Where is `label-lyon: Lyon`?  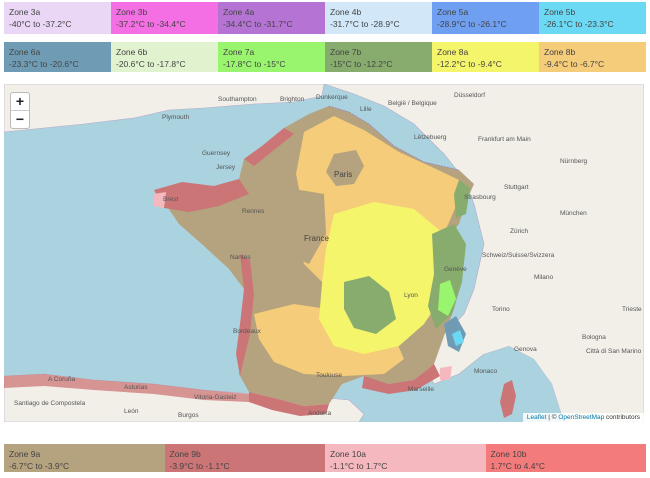 label-lyon: Lyon is located at coordinates (411, 295).